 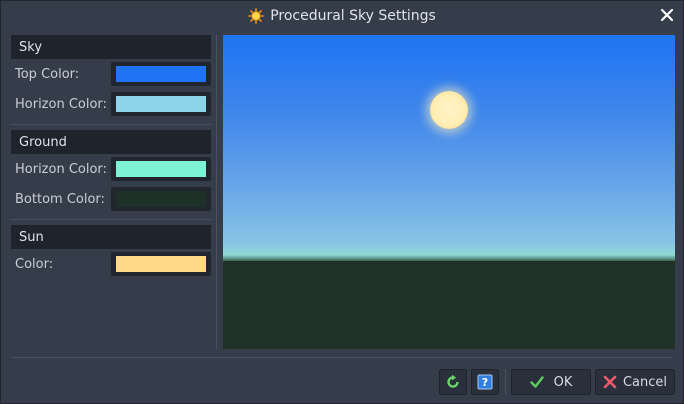 I want to click on help-button: ?, so click(x=485, y=382).